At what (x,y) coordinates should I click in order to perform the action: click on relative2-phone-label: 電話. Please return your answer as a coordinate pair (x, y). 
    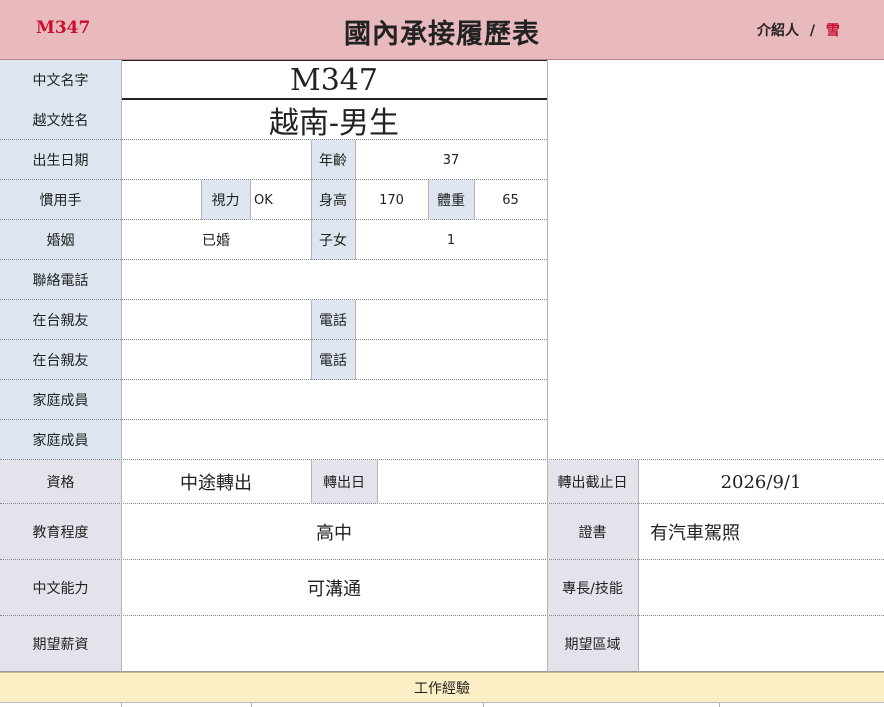
    Looking at the image, I should click on (333, 360).